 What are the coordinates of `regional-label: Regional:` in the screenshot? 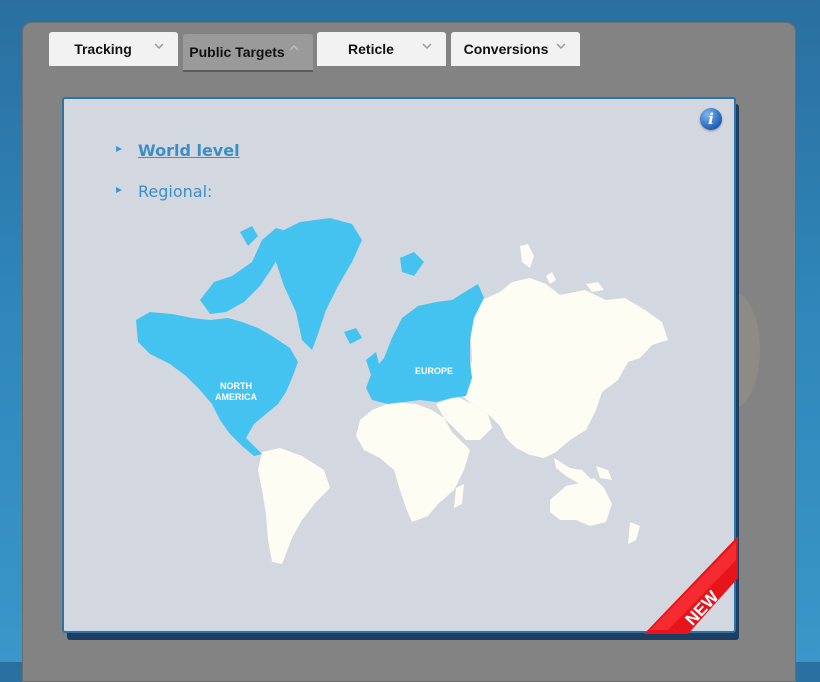 It's located at (175, 191).